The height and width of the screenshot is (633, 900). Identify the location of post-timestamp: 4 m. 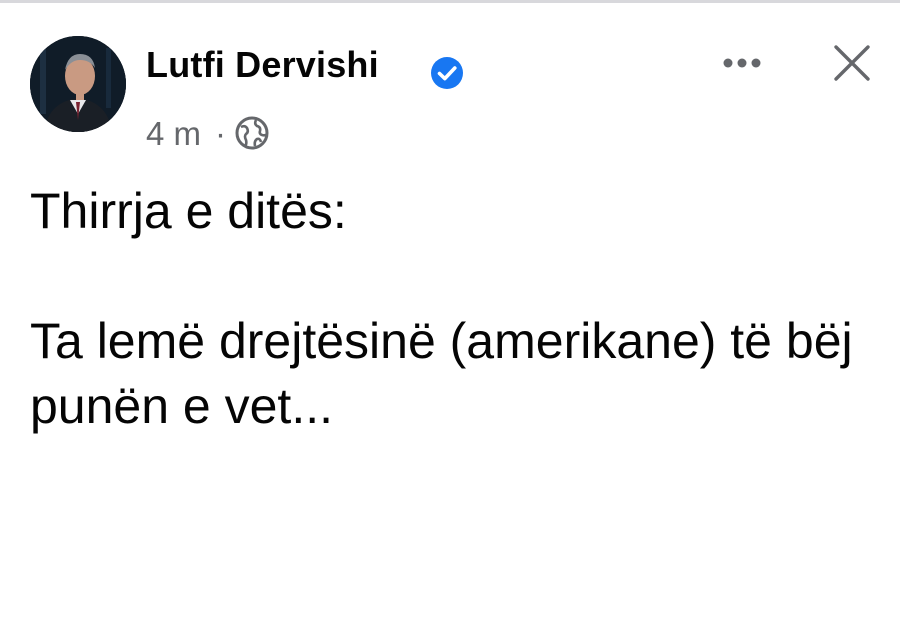
(173, 133).